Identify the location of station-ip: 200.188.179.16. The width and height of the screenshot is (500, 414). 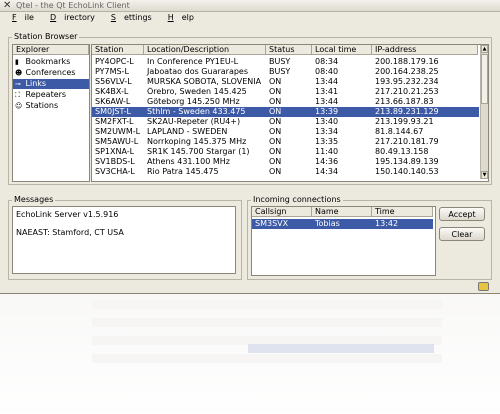
(407, 61).